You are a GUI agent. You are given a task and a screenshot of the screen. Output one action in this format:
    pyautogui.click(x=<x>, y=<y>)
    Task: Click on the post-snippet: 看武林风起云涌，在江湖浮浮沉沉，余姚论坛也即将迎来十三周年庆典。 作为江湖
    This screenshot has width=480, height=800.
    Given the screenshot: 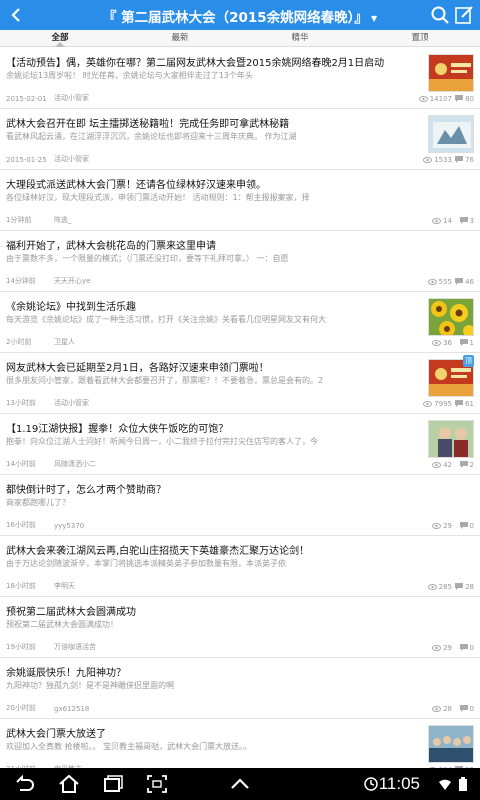 What is the action you would take?
    pyautogui.click(x=151, y=136)
    